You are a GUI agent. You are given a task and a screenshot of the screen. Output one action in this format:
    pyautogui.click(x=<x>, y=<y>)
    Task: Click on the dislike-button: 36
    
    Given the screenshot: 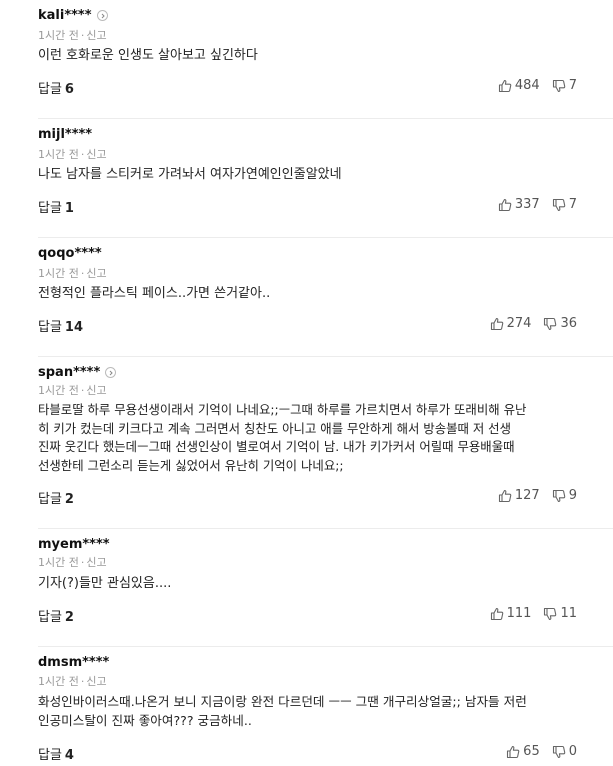 What is the action you would take?
    pyautogui.click(x=560, y=323)
    